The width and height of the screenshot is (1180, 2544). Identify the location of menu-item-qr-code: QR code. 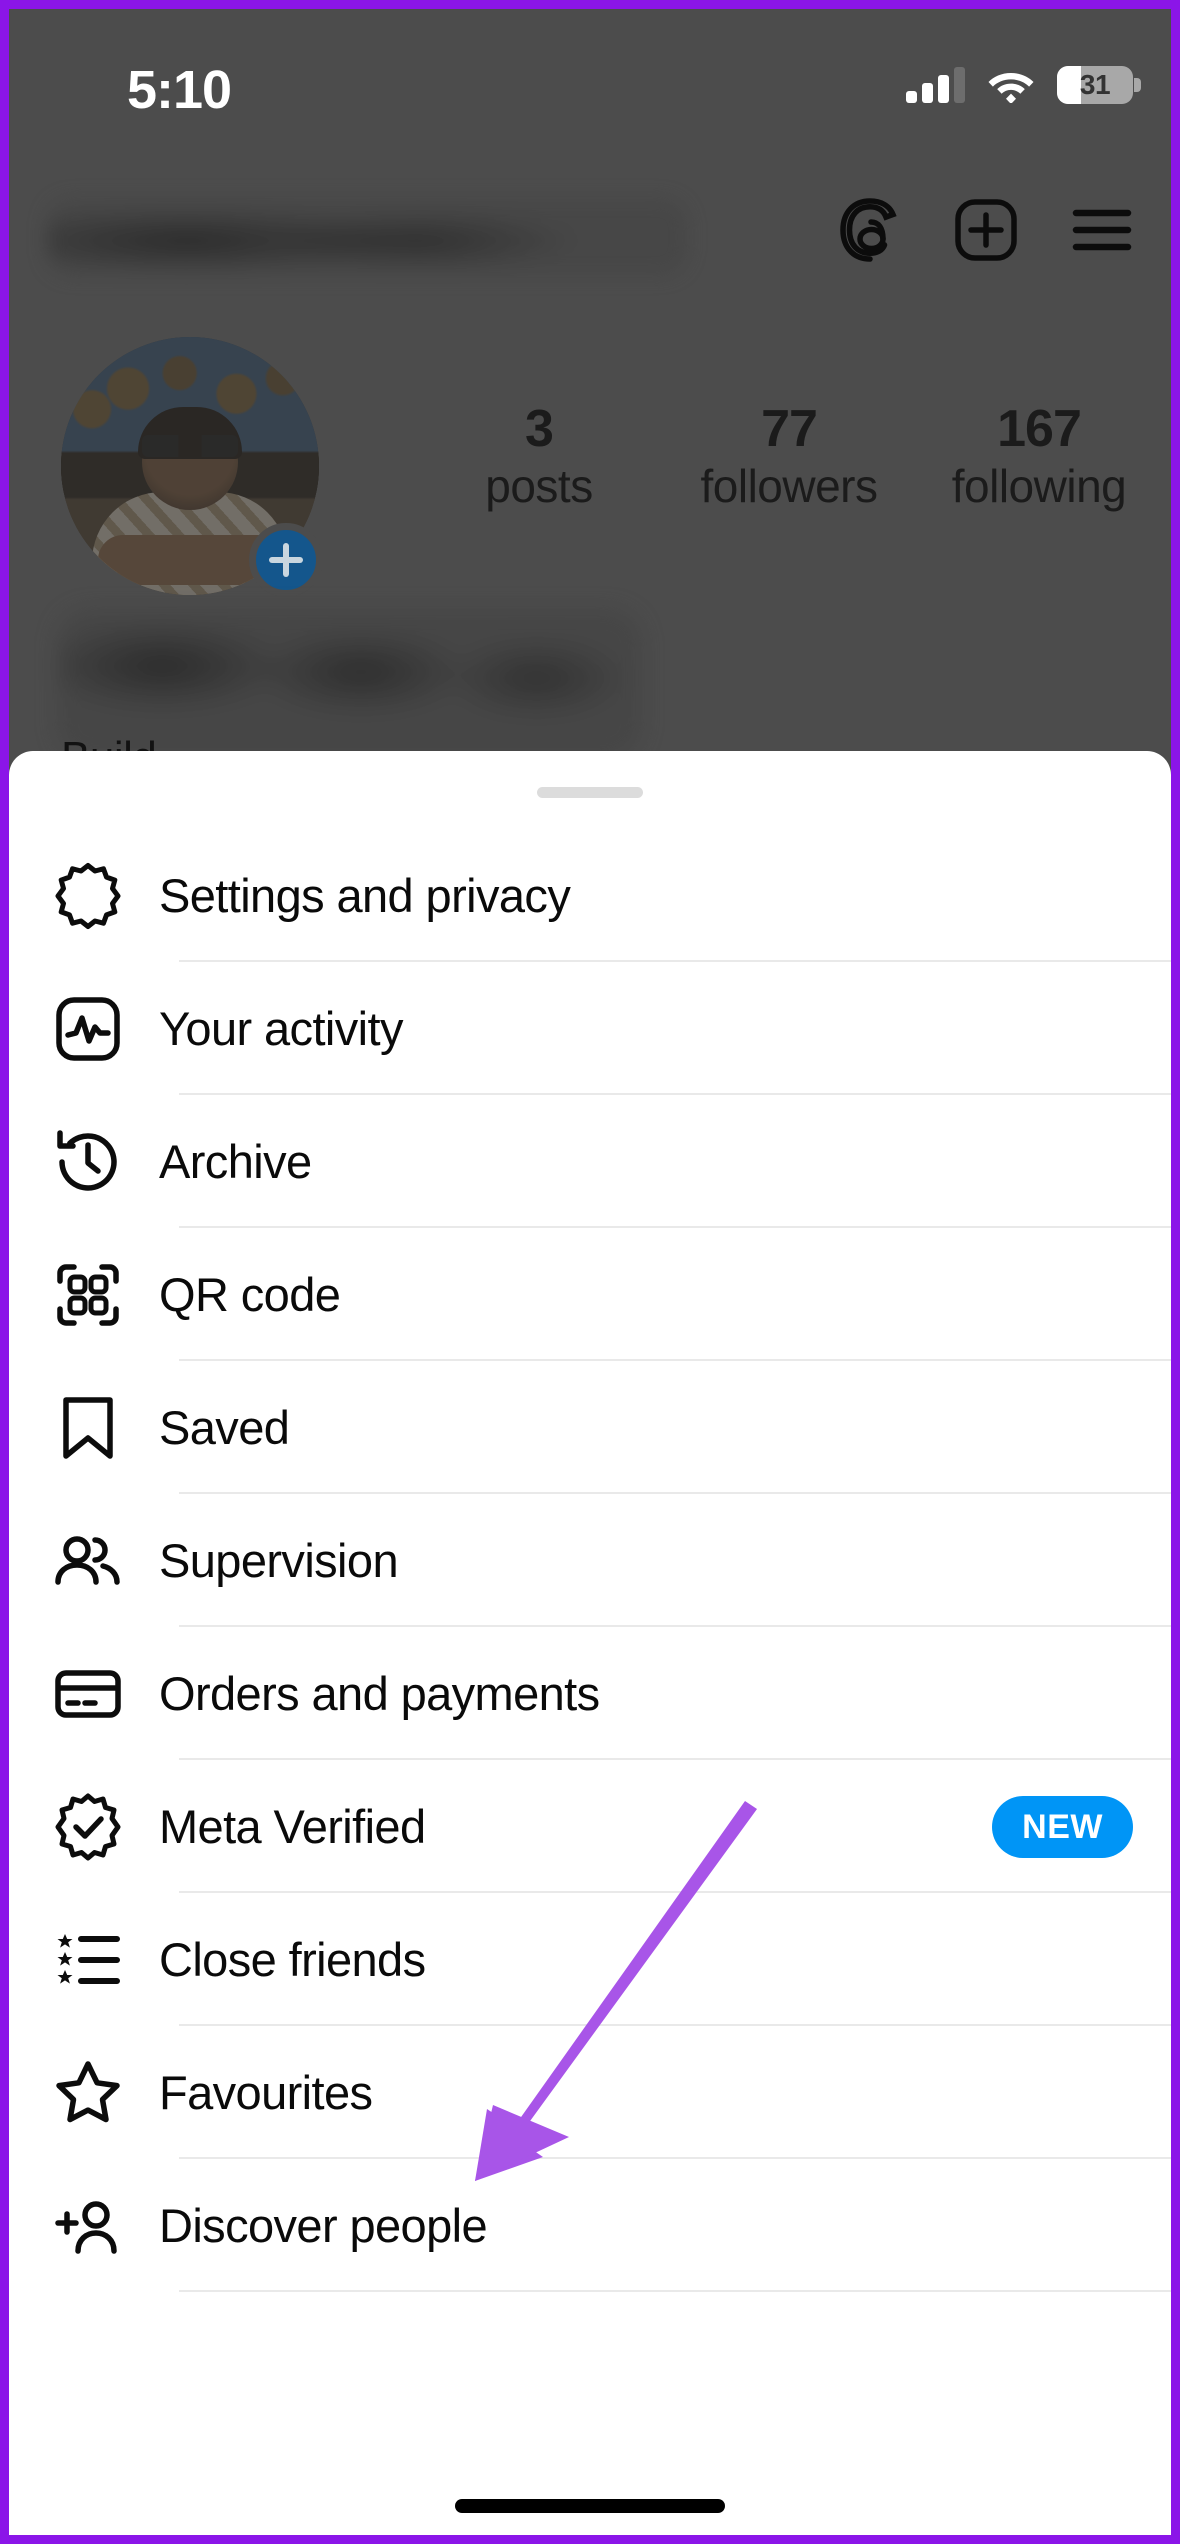
(590, 1294).